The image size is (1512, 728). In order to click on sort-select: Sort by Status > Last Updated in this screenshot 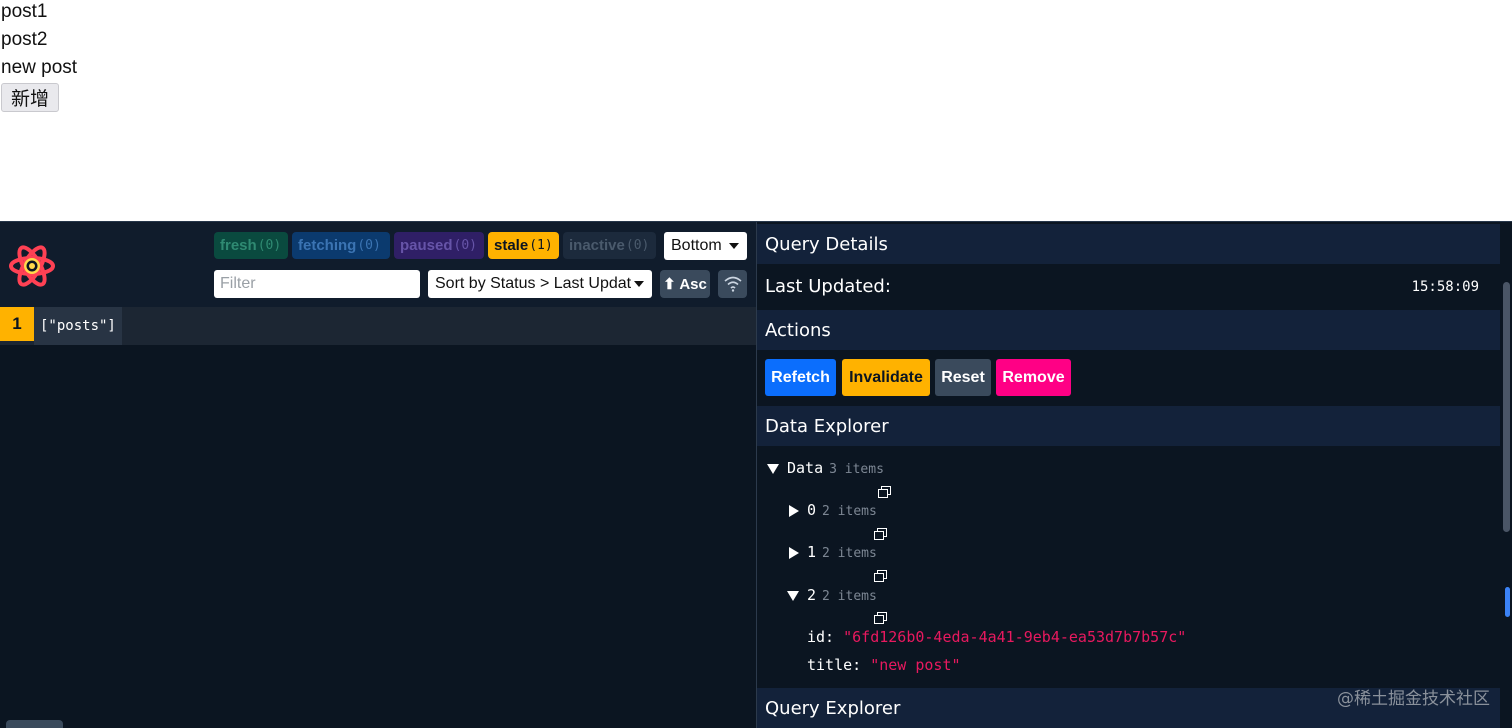, I will do `click(540, 284)`.